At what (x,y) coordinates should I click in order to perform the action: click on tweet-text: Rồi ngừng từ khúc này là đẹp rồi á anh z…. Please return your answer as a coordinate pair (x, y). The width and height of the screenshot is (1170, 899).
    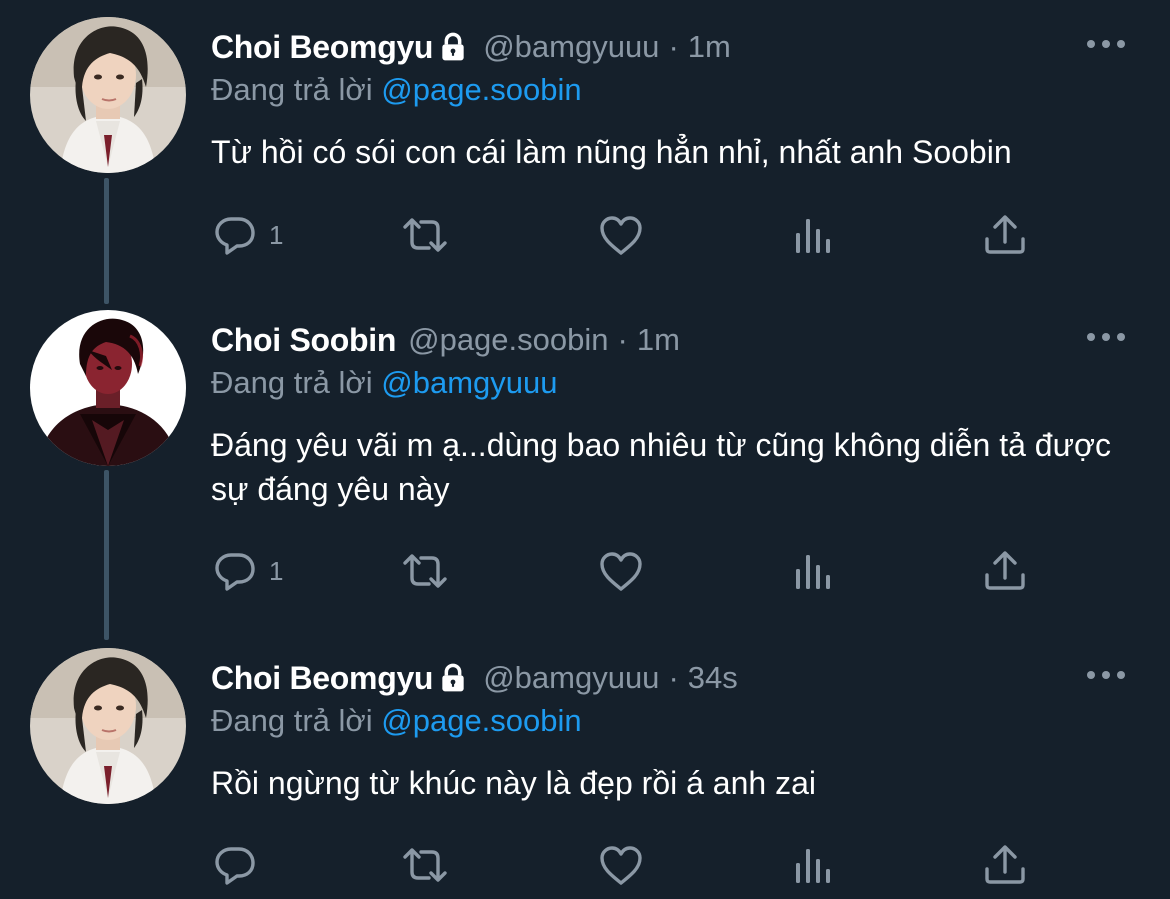
    Looking at the image, I should click on (513, 783).